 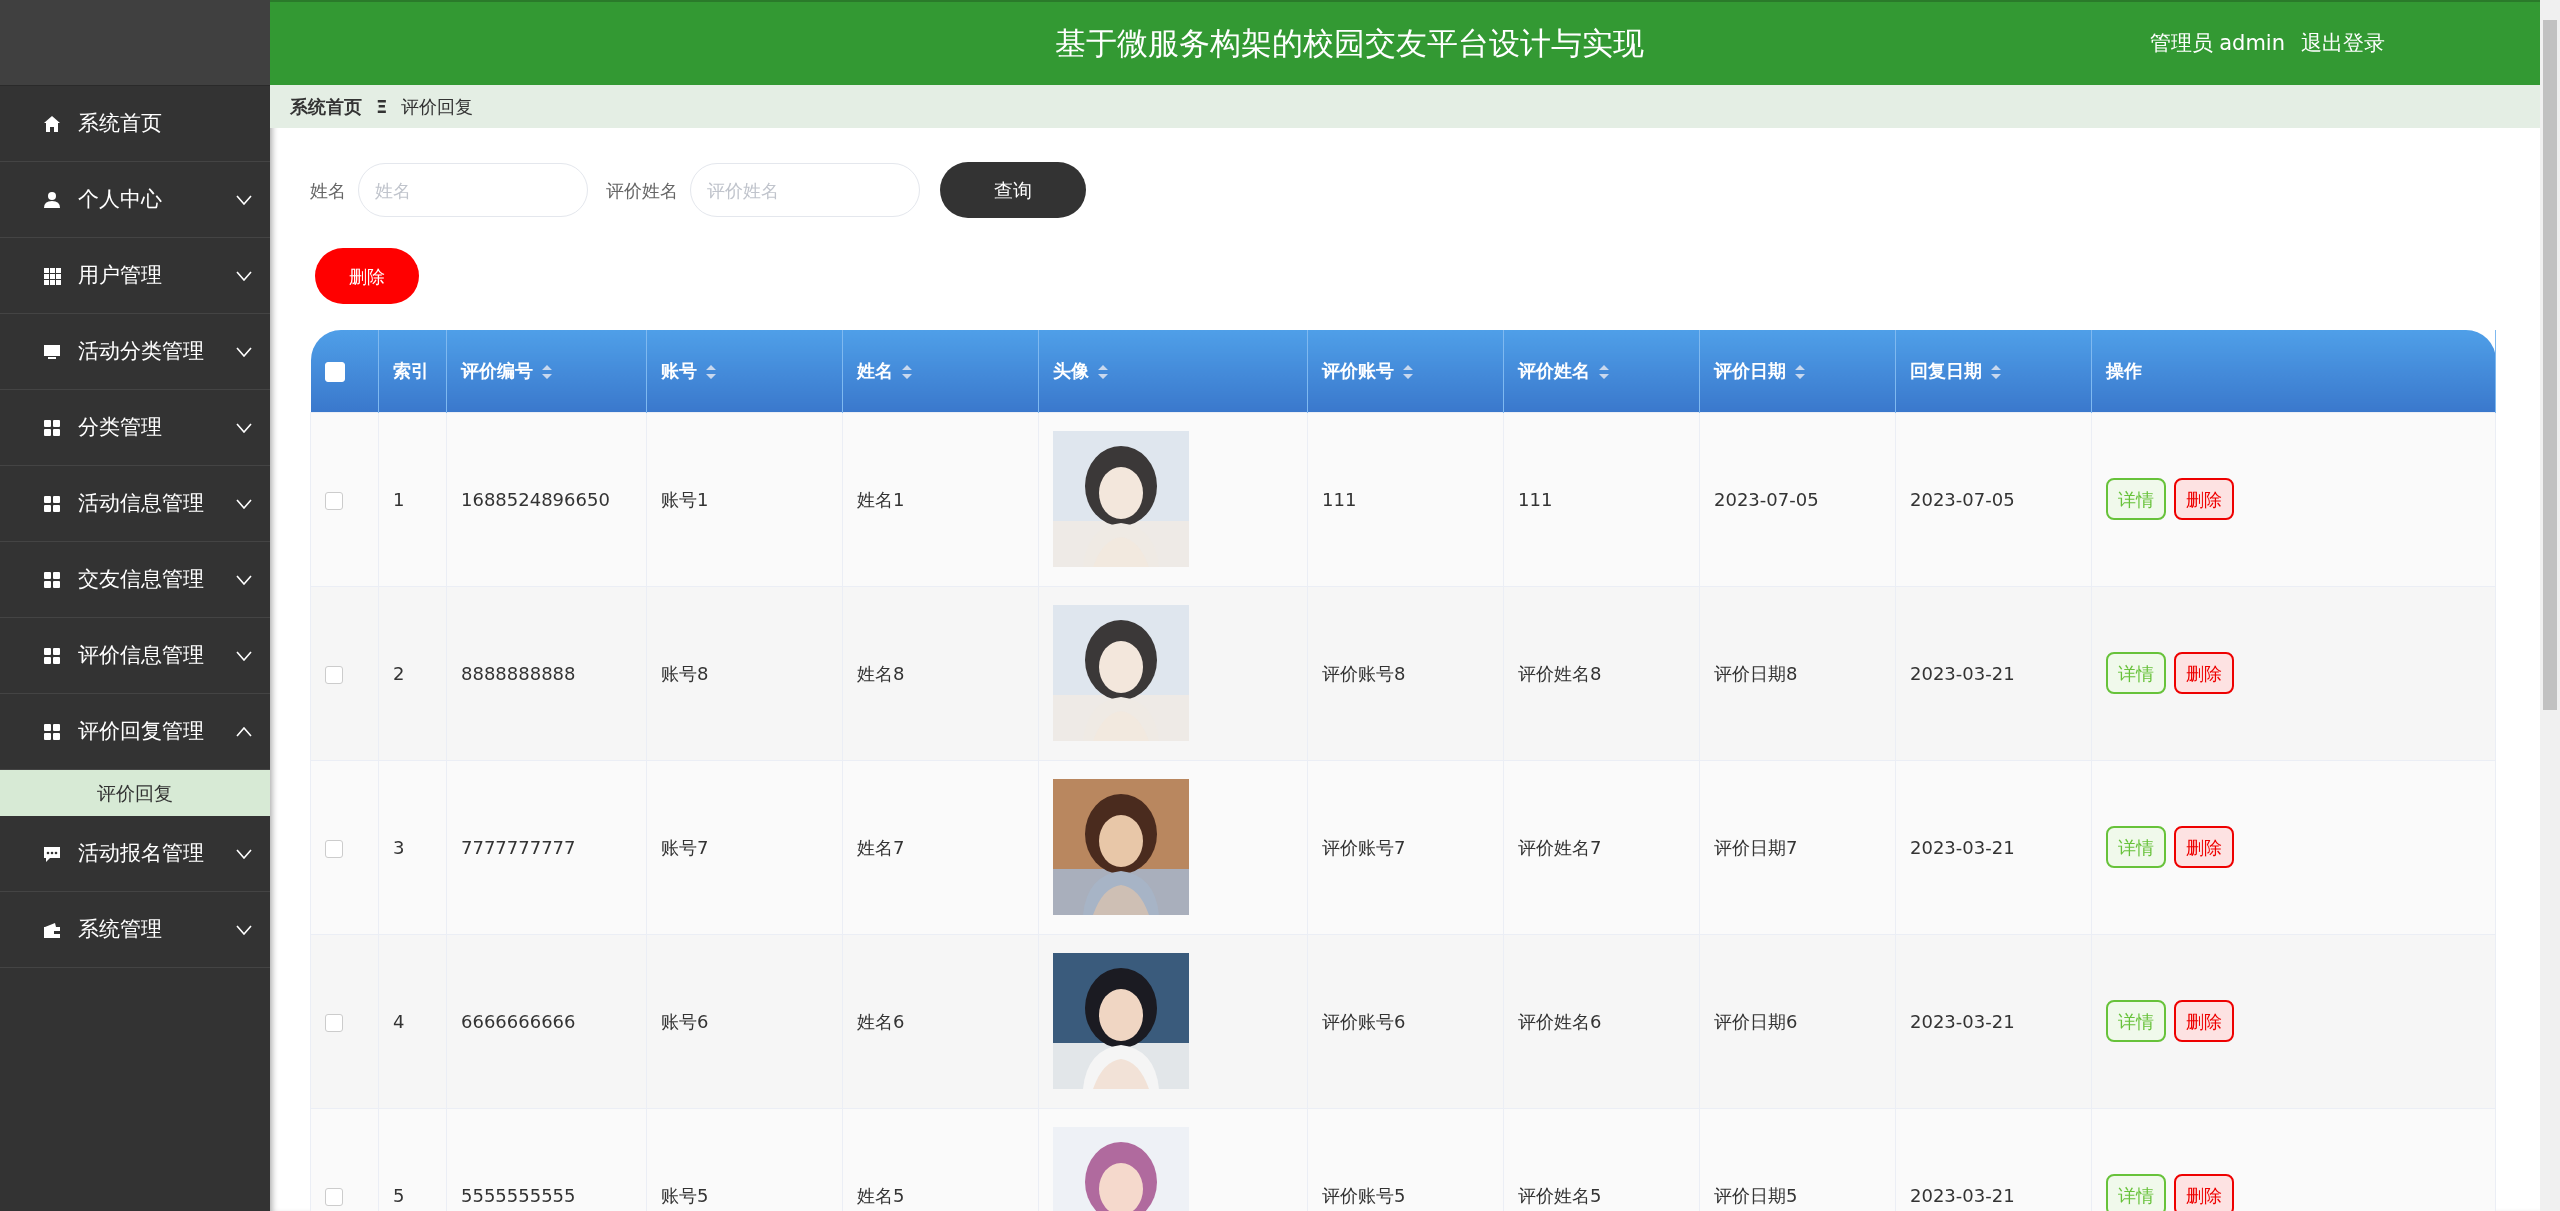 What do you see at coordinates (546, 847) in the screenshot?
I see `table-cell: 7777777777` at bounding box center [546, 847].